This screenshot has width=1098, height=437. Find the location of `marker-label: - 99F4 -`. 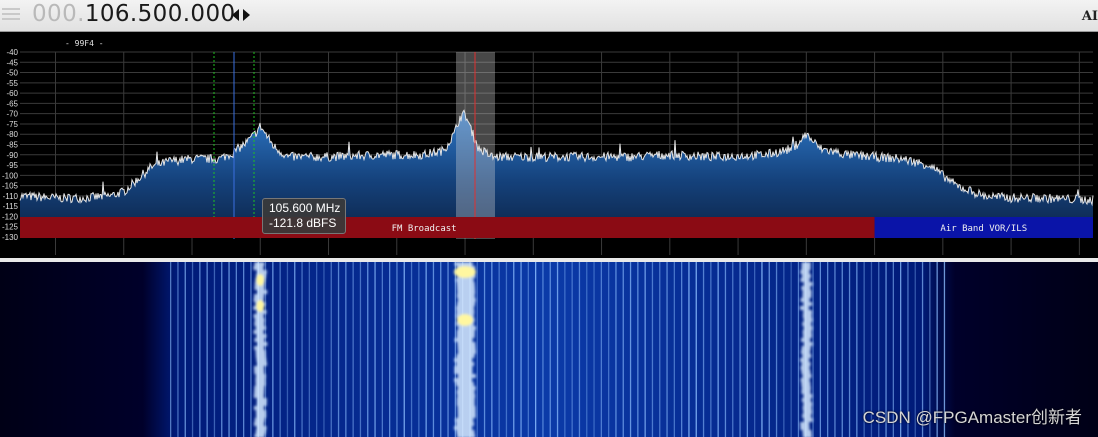

marker-label: - 99F4 - is located at coordinates (84, 43).